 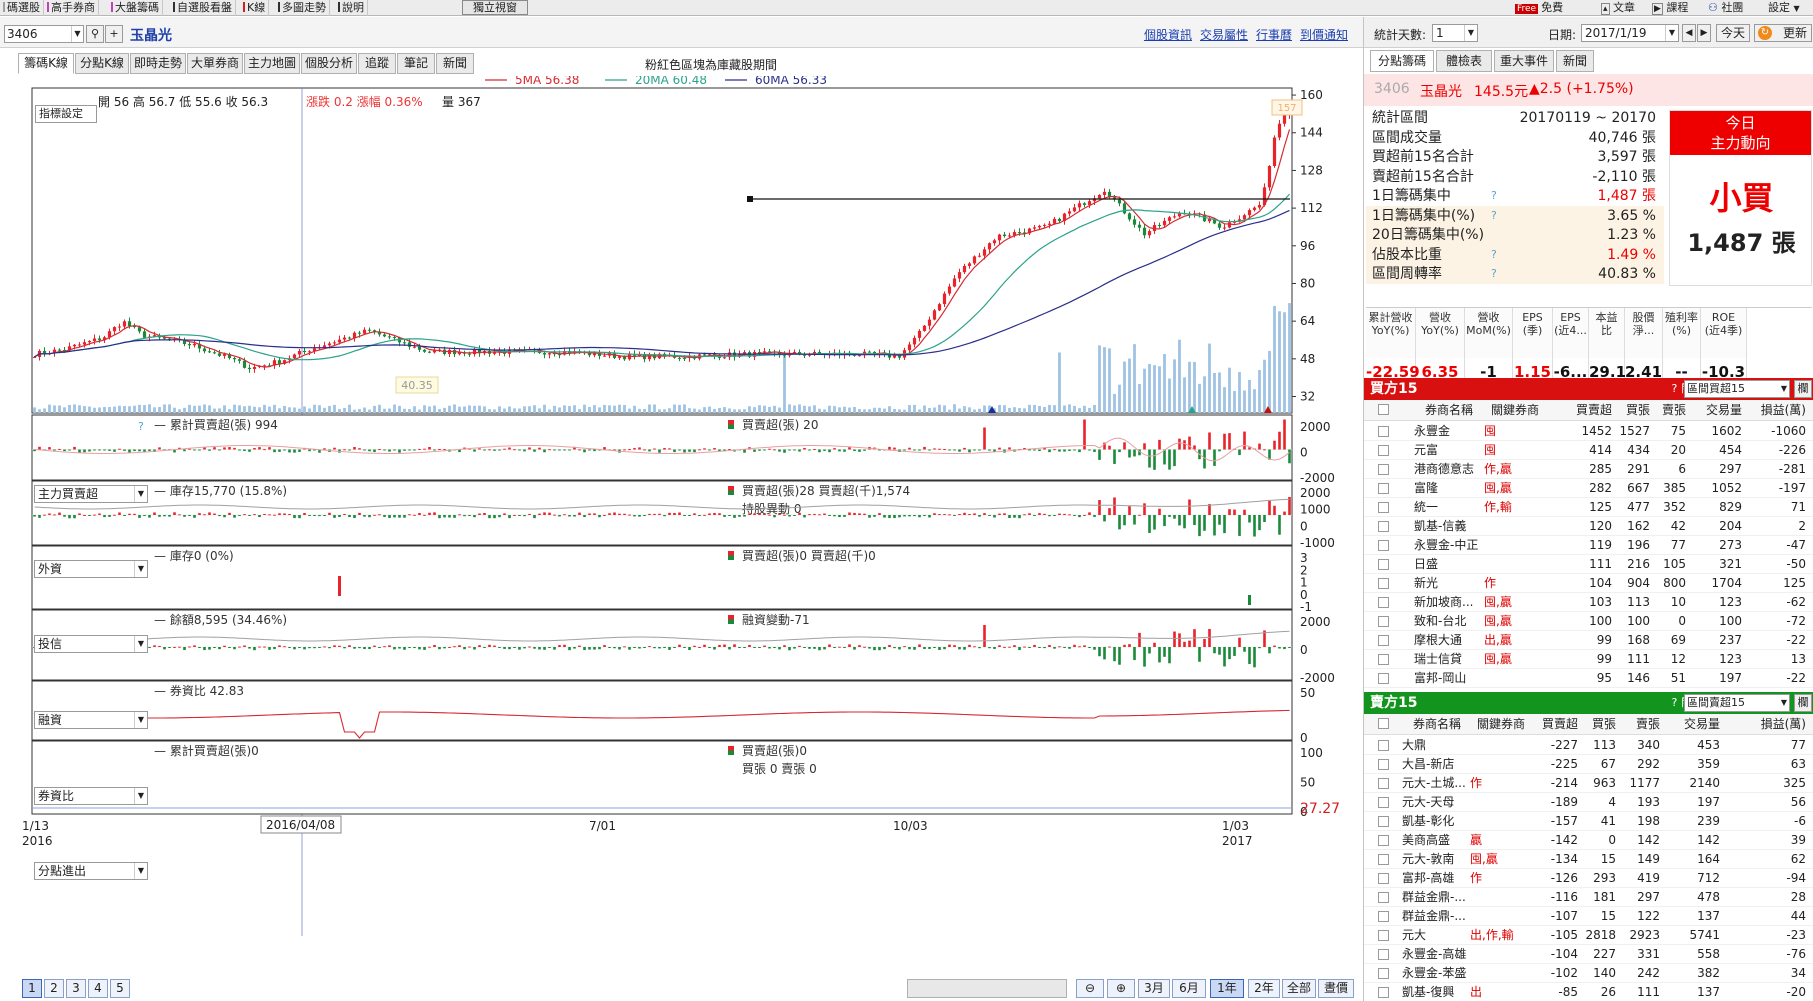 I want to click on range-button-5: 晝價, so click(x=1336, y=988).